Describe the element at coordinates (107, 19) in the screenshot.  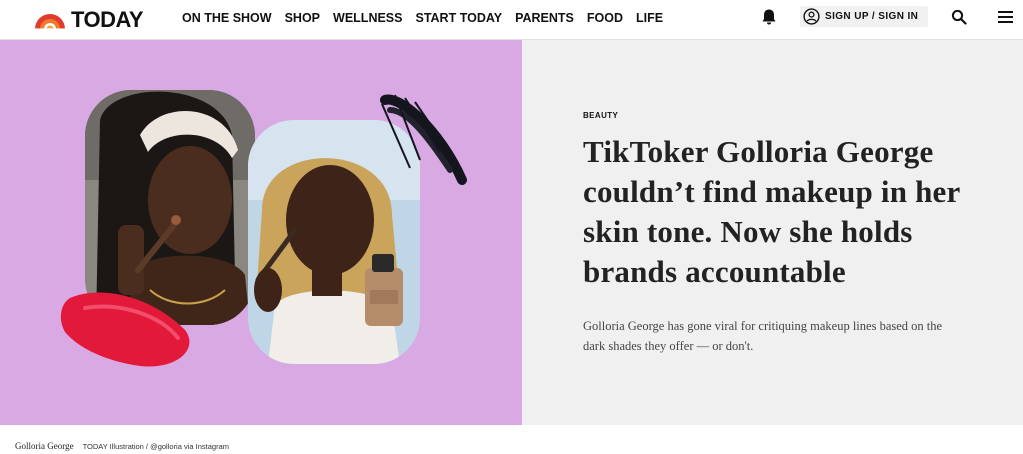
I see `logo-text: TODAY` at that location.